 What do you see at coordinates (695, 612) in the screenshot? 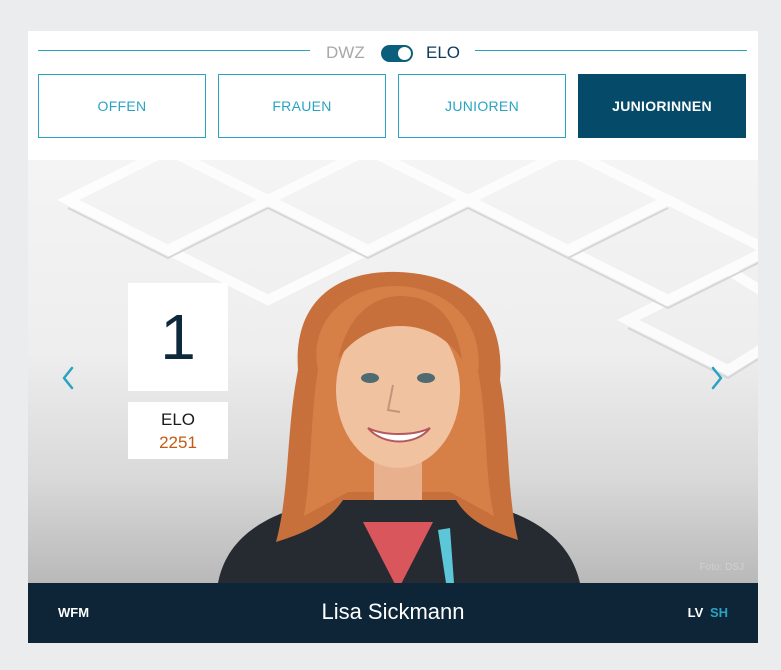
I see `association-prefix: LV` at bounding box center [695, 612].